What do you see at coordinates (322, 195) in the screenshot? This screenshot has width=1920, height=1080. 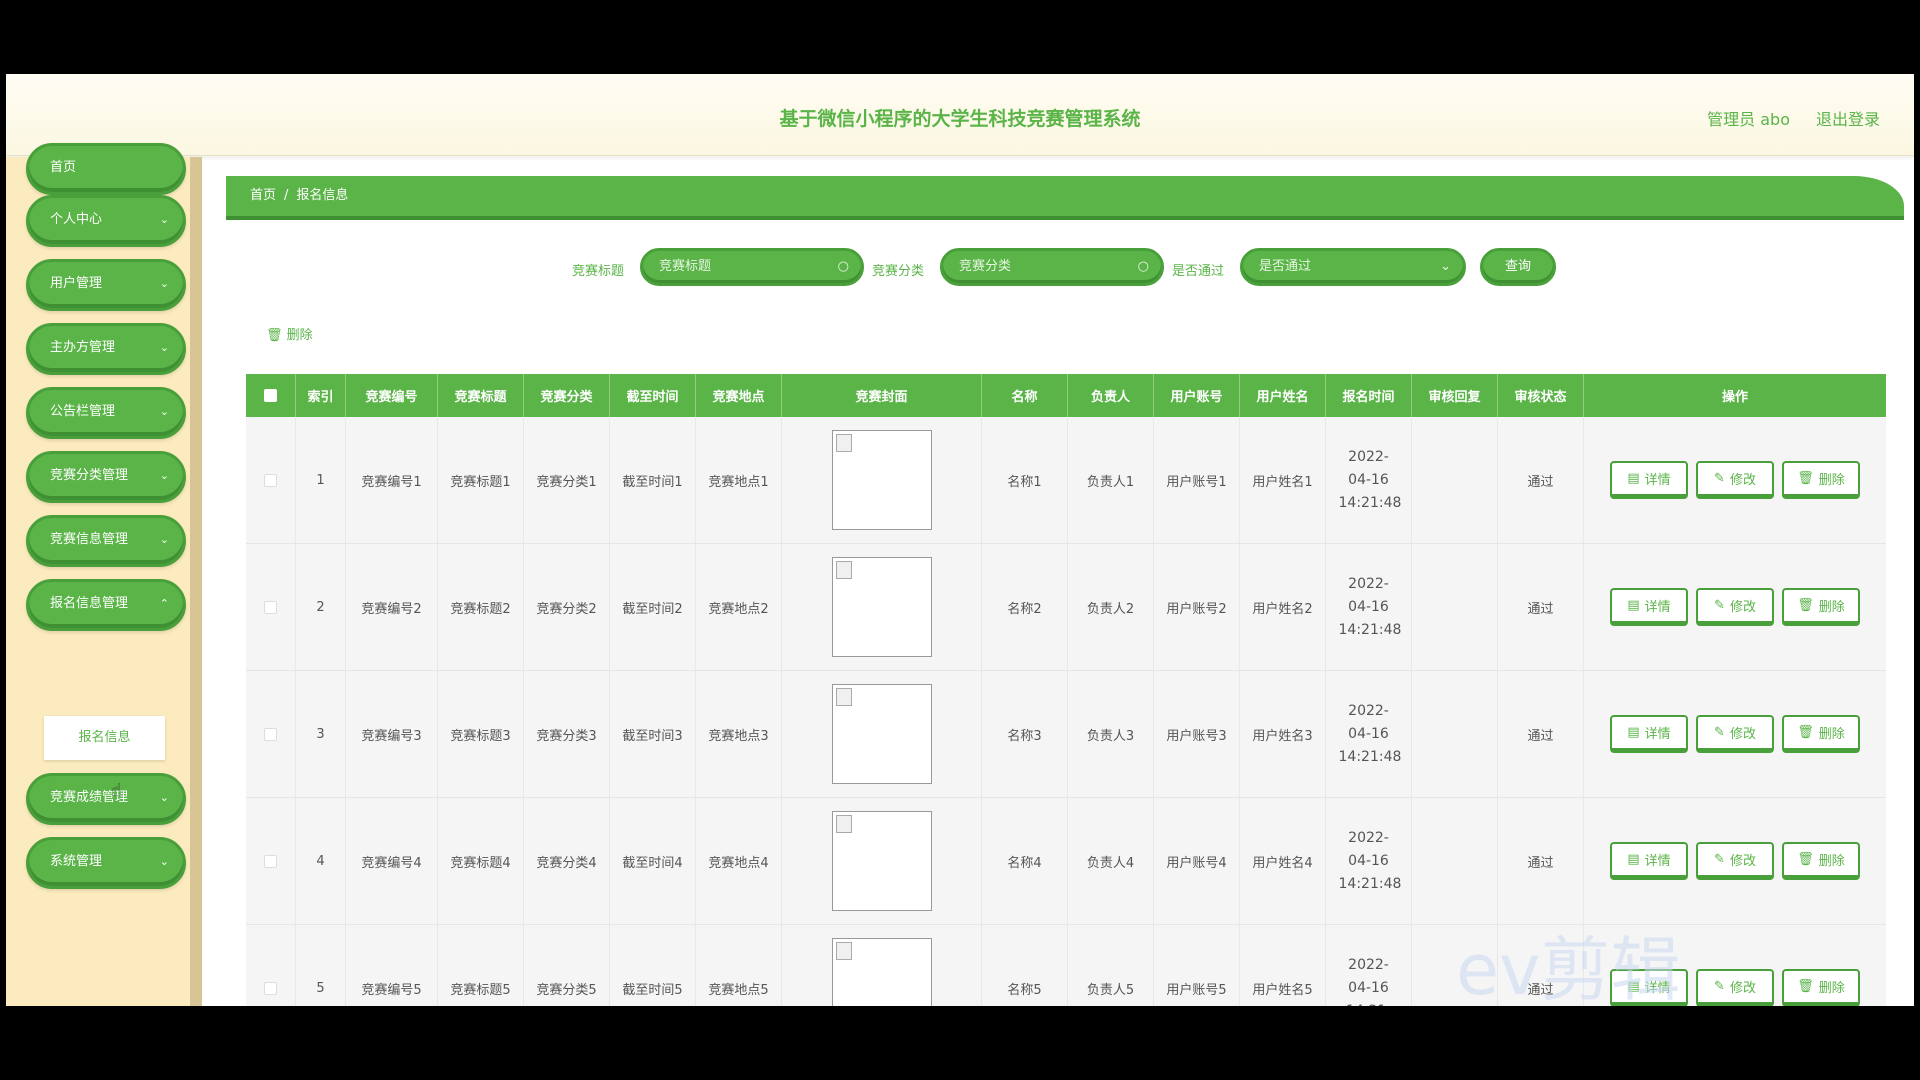 I see `breadcrumb-current: 报名信息` at bounding box center [322, 195].